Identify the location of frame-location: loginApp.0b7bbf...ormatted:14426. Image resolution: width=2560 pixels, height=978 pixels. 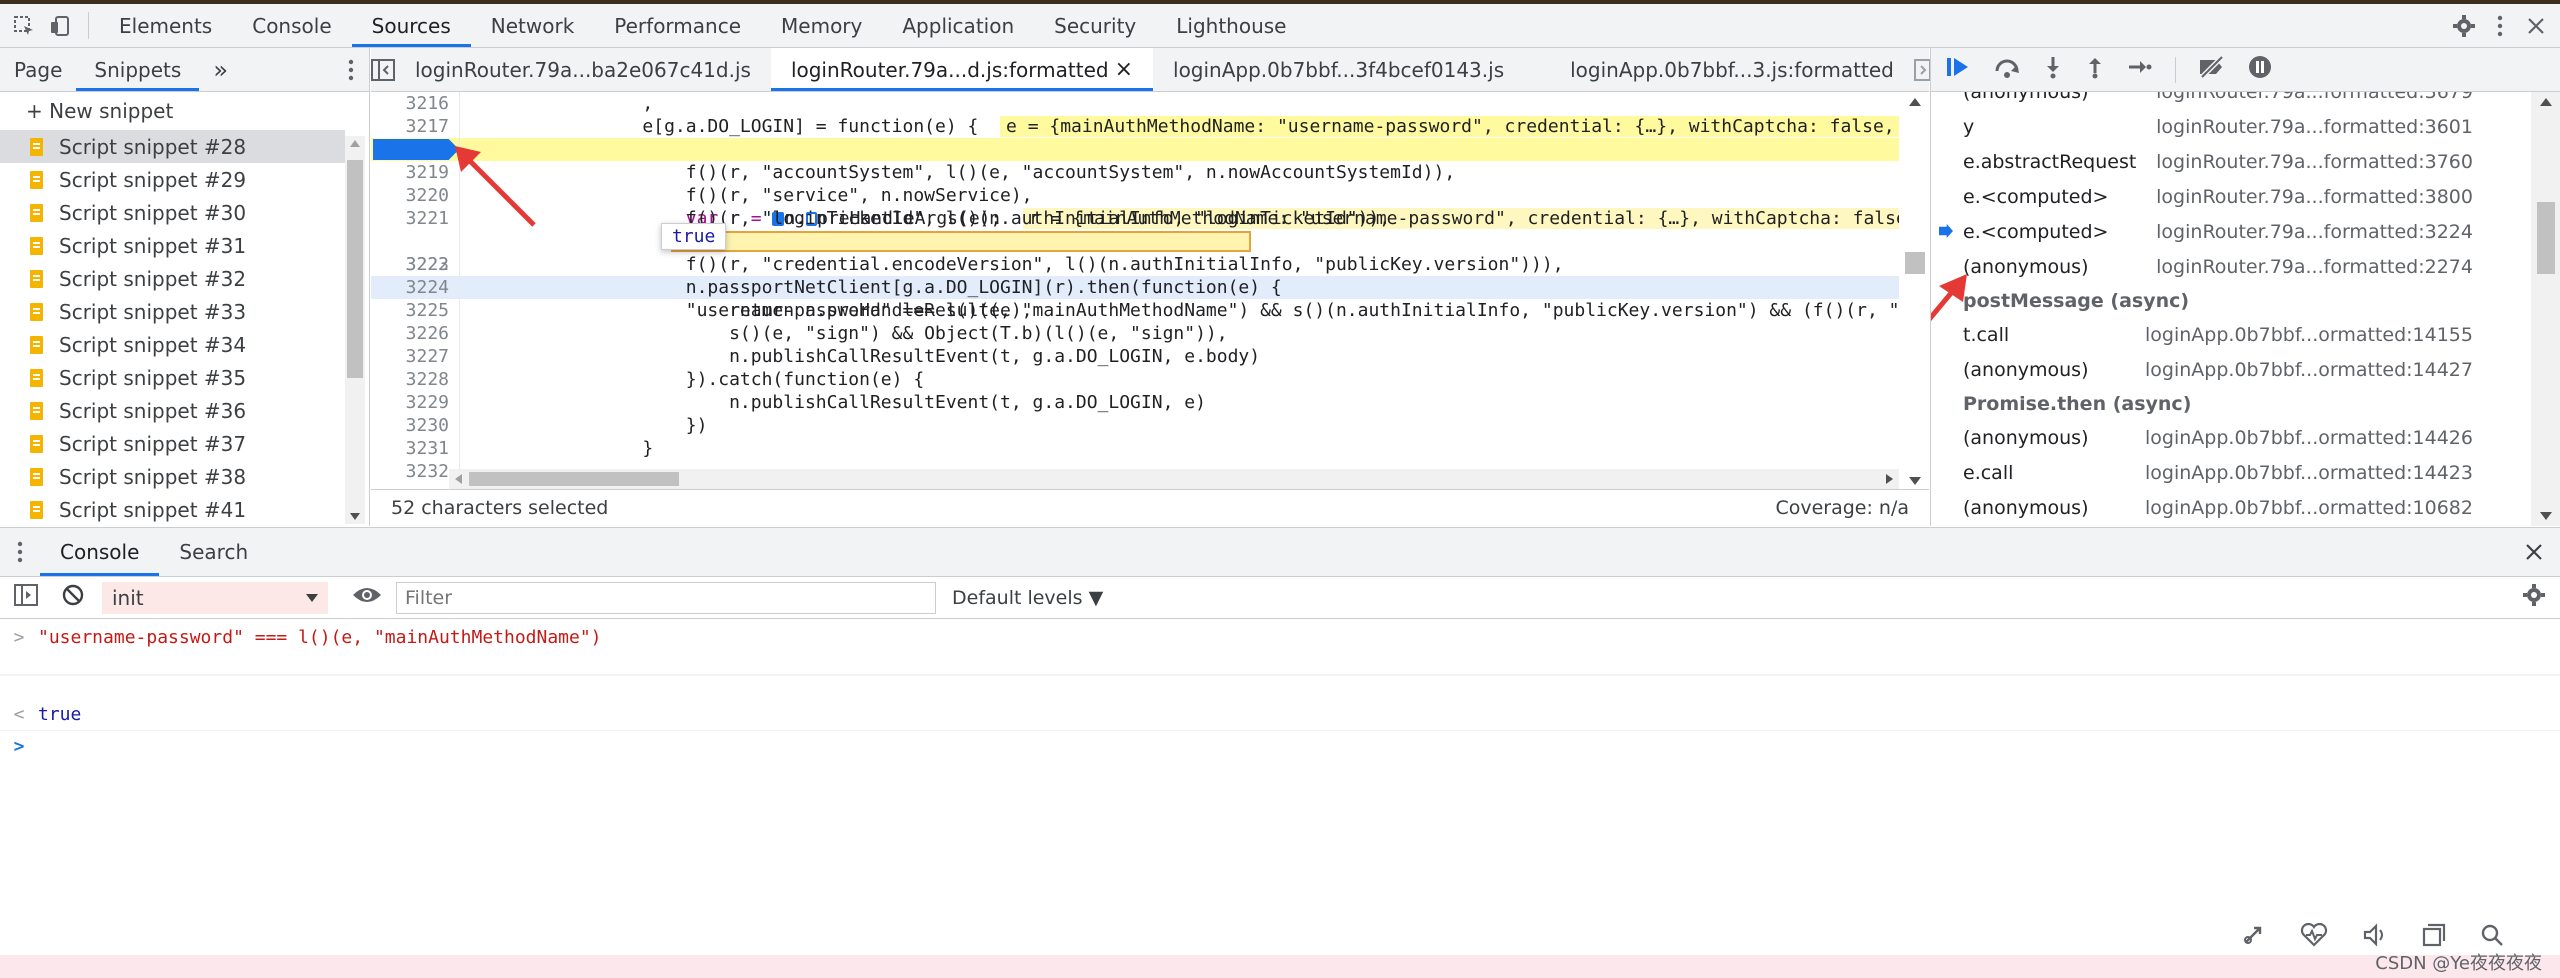
(2309, 438).